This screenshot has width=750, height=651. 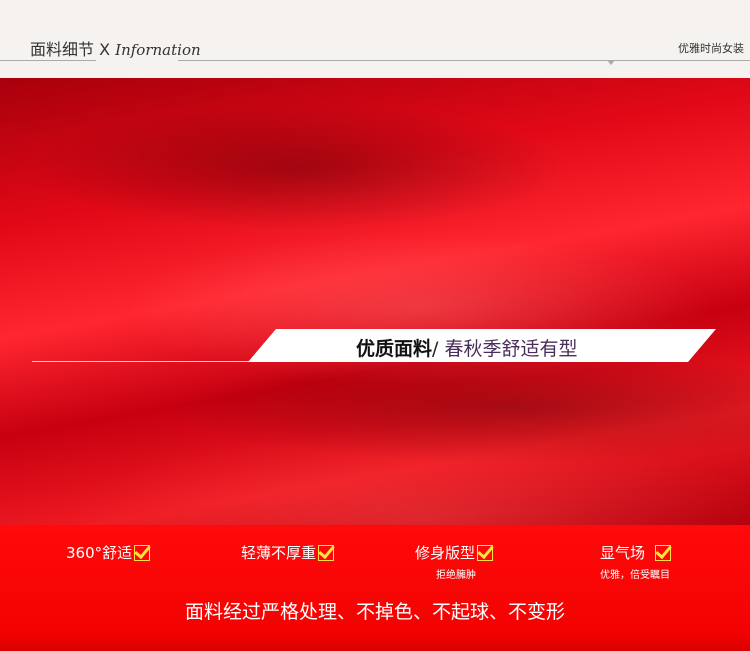 What do you see at coordinates (99, 553) in the screenshot?
I see `feature-label: 360°舒适` at bounding box center [99, 553].